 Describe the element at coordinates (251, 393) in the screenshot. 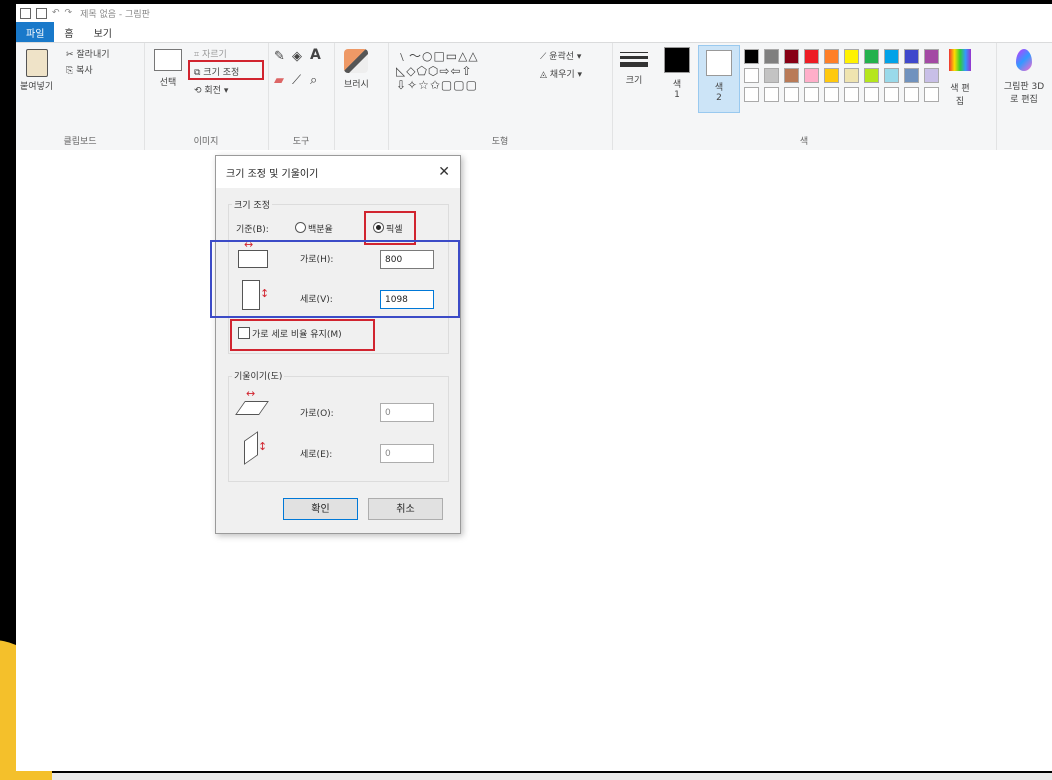

I see `skew-h-arrow-icon: ↔` at that location.